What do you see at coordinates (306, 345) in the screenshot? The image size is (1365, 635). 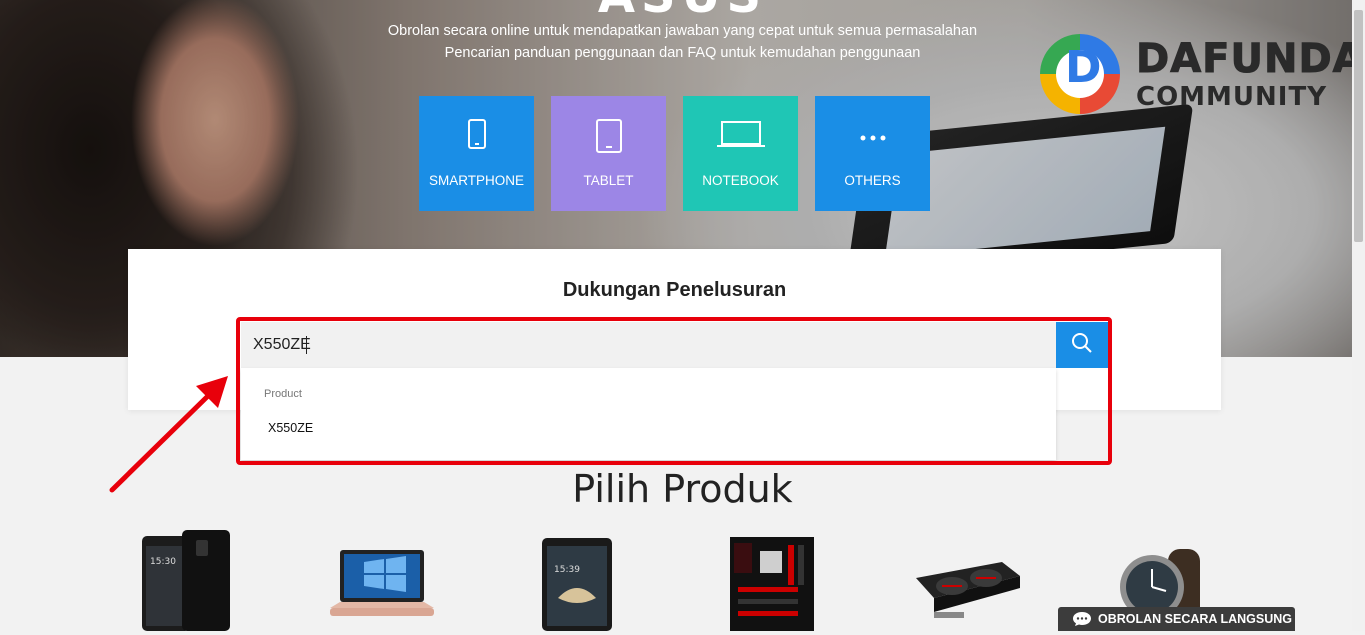 I see `text-caret` at bounding box center [306, 345].